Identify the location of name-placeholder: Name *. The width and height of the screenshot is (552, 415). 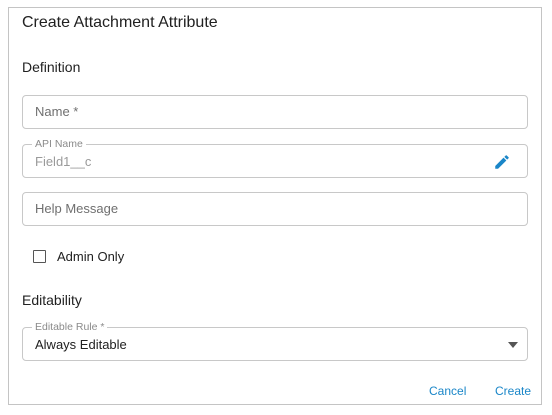
(57, 111).